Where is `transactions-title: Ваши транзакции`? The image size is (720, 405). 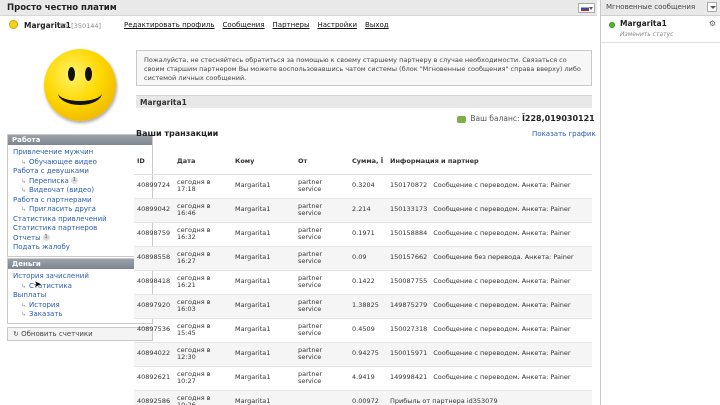
transactions-title: Ваши транзакции is located at coordinates (177, 133).